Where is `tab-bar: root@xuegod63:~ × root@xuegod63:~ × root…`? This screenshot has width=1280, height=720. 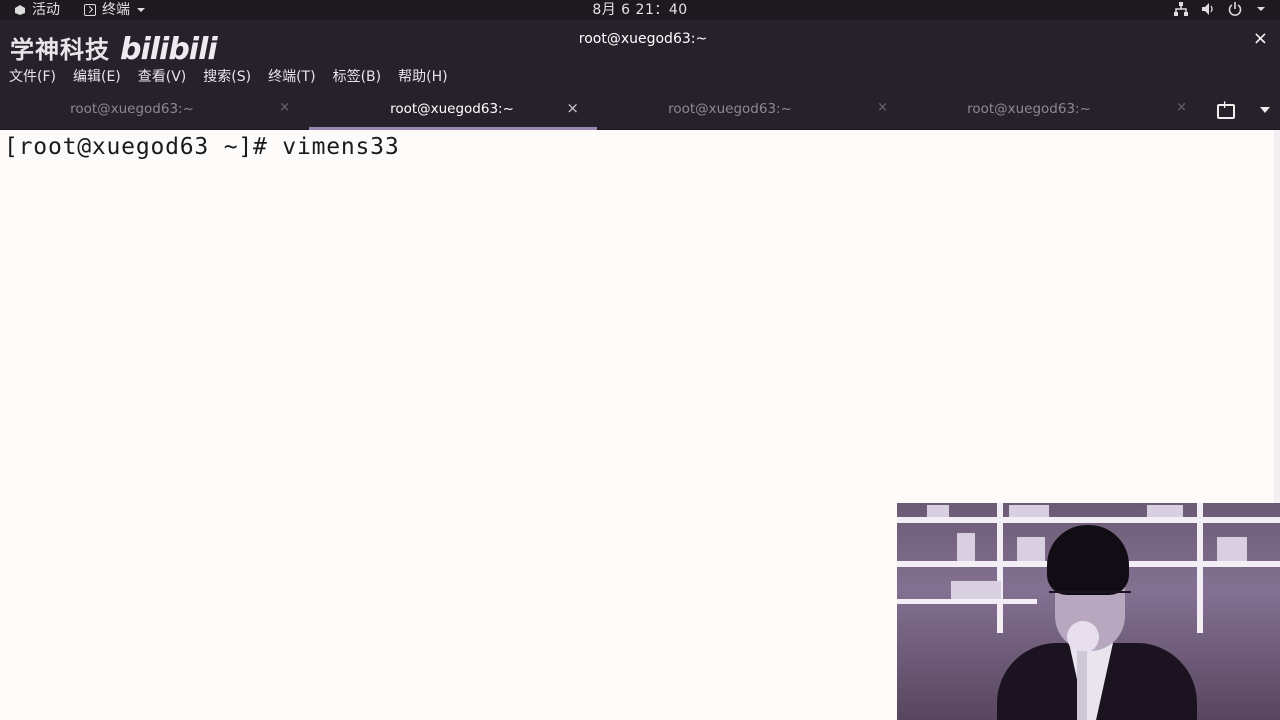 tab-bar: root@xuegod63:~ × root@xuegod63:~ × root… is located at coordinates (640, 110).